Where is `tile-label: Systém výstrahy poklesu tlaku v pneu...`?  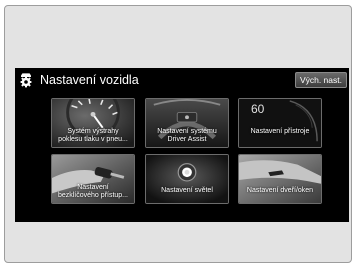 tile-label: Systém výstrahy poklesu tlaku v pneu... is located at coordinates (93, 135).